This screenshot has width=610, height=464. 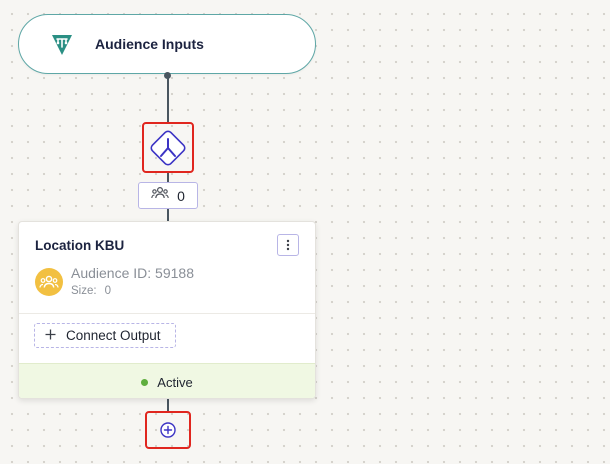 What do you see at coordinates (132, 273) in the screenshot?
I see `audience-id: Audience ID: 59188` at bounding box center [132, 273].